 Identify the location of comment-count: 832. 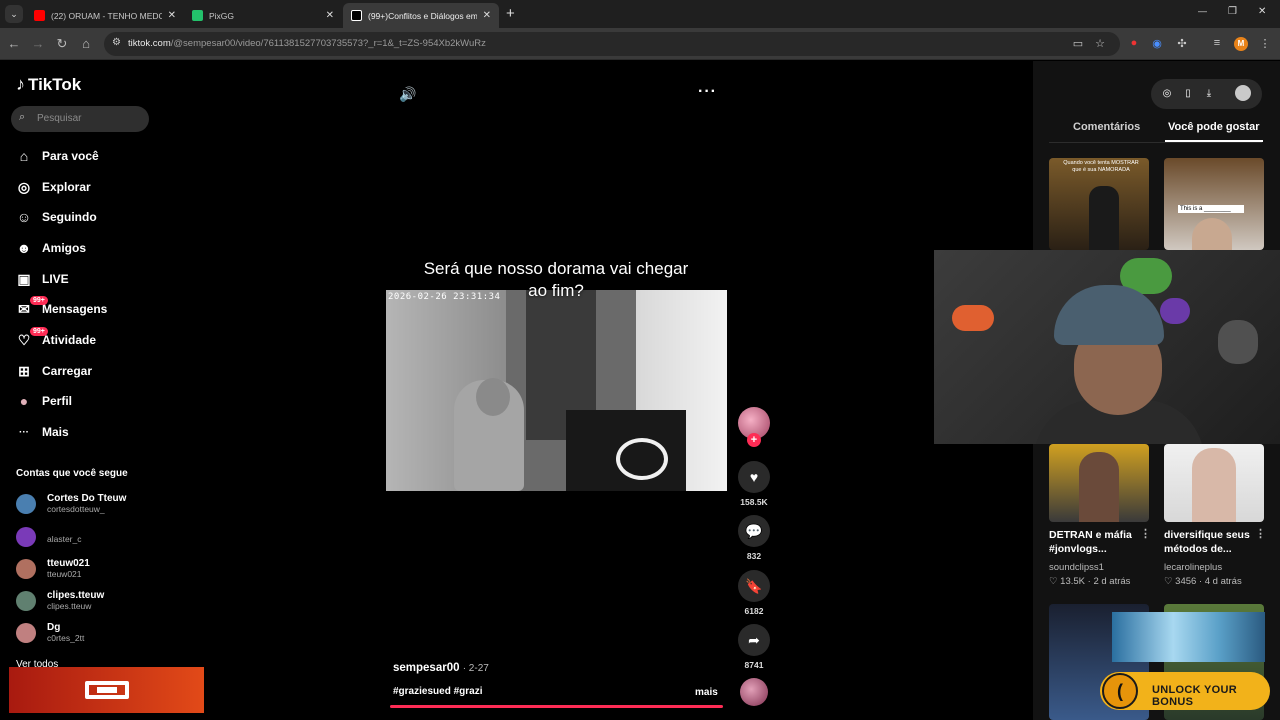
(754, 556).